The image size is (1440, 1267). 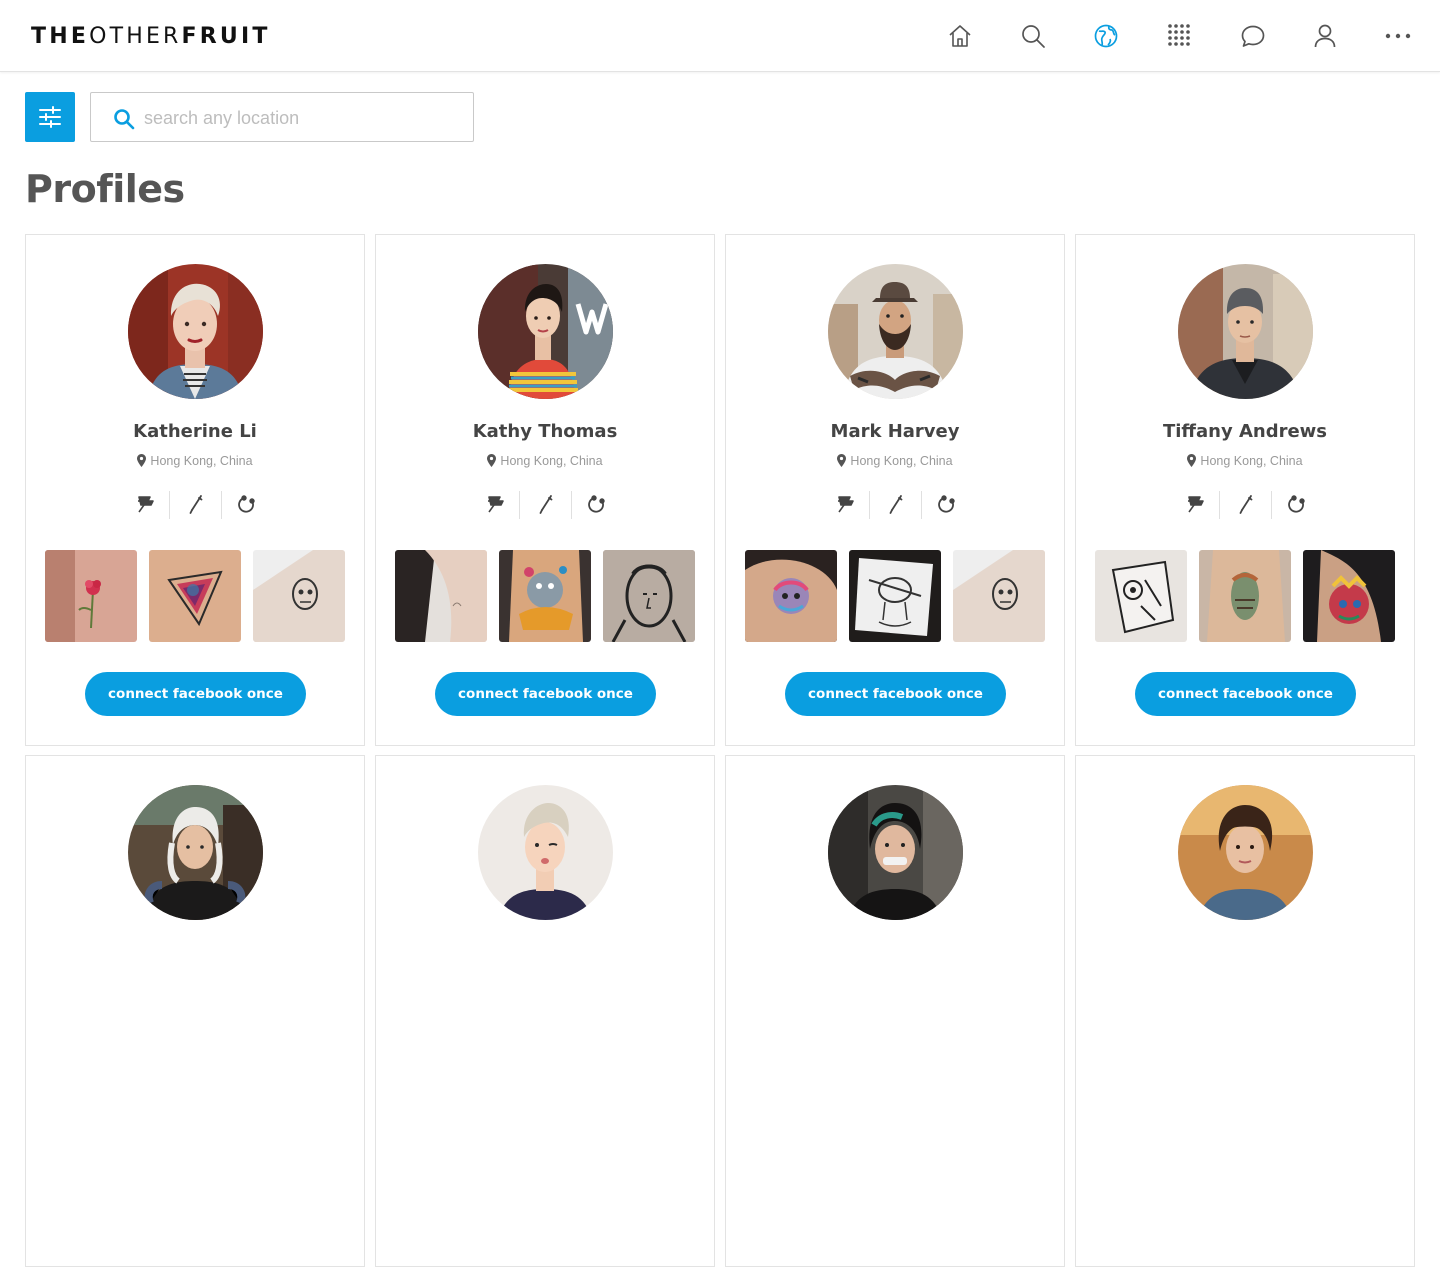 I want to click on more-icon, so click(x=1398, y=36).